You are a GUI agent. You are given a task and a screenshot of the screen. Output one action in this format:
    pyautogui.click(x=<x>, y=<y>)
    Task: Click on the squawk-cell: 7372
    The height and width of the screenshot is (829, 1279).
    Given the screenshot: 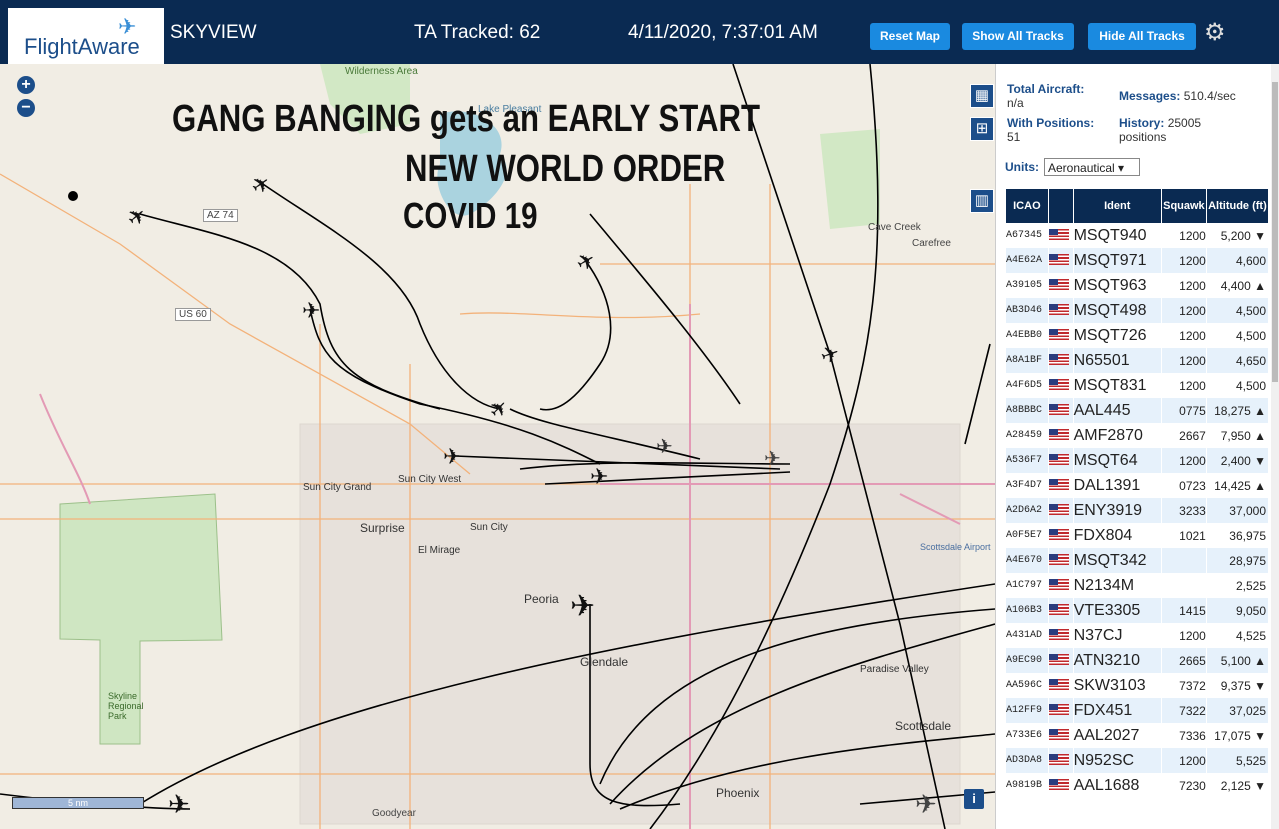 What is the action you would take?
    pyautogui.click(x=1183, y=685)
    